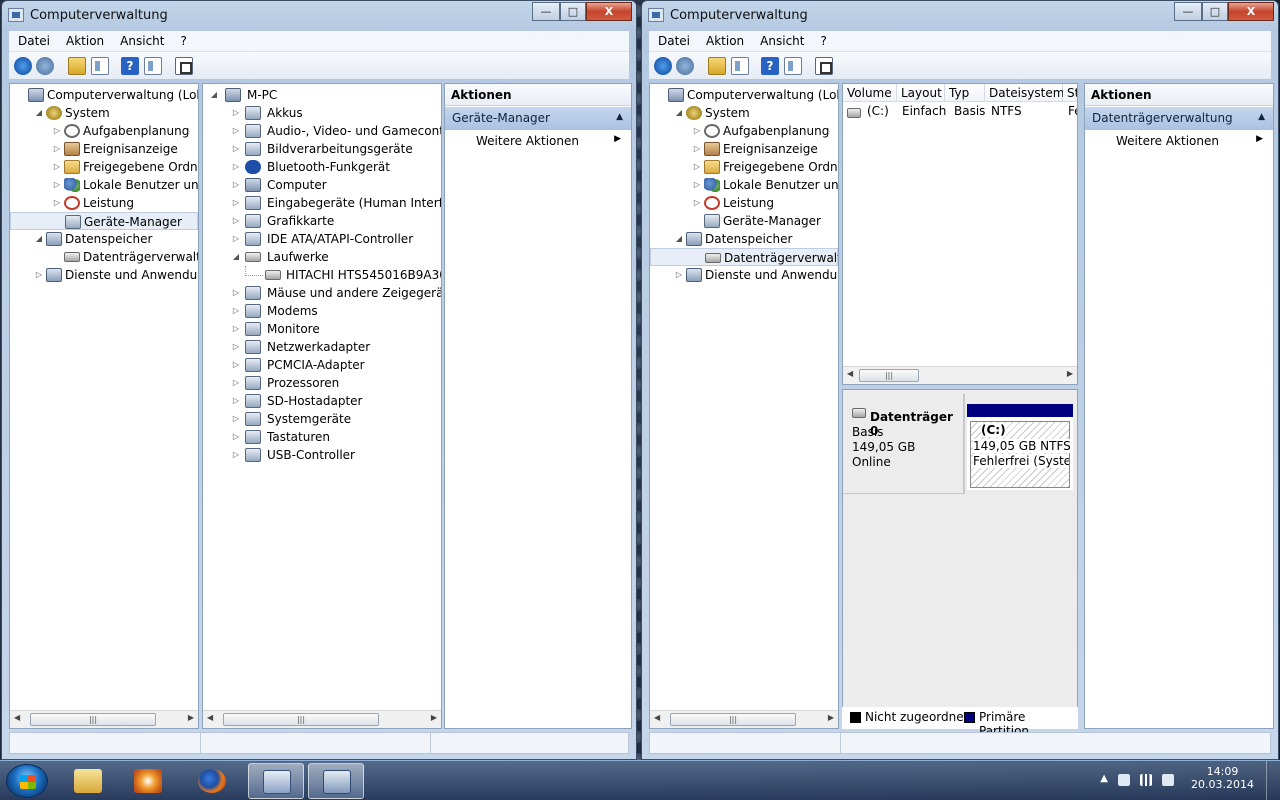 The width and height of the screenshot is (1280, 800). What do you see at coordinates (276, 781) in the screenshot?
I see `taskbar-computer-management-button` at bounding box center [276, 781].